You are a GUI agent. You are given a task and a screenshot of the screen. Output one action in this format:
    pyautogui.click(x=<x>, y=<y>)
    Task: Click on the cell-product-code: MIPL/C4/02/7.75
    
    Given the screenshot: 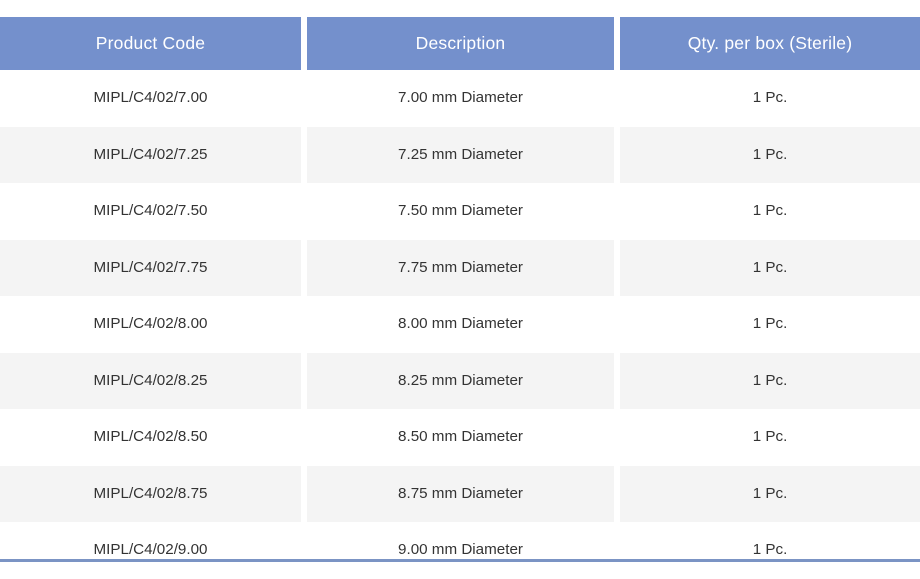 What is the action you would take?
    pyautogui.click(x=150, y=267)
    